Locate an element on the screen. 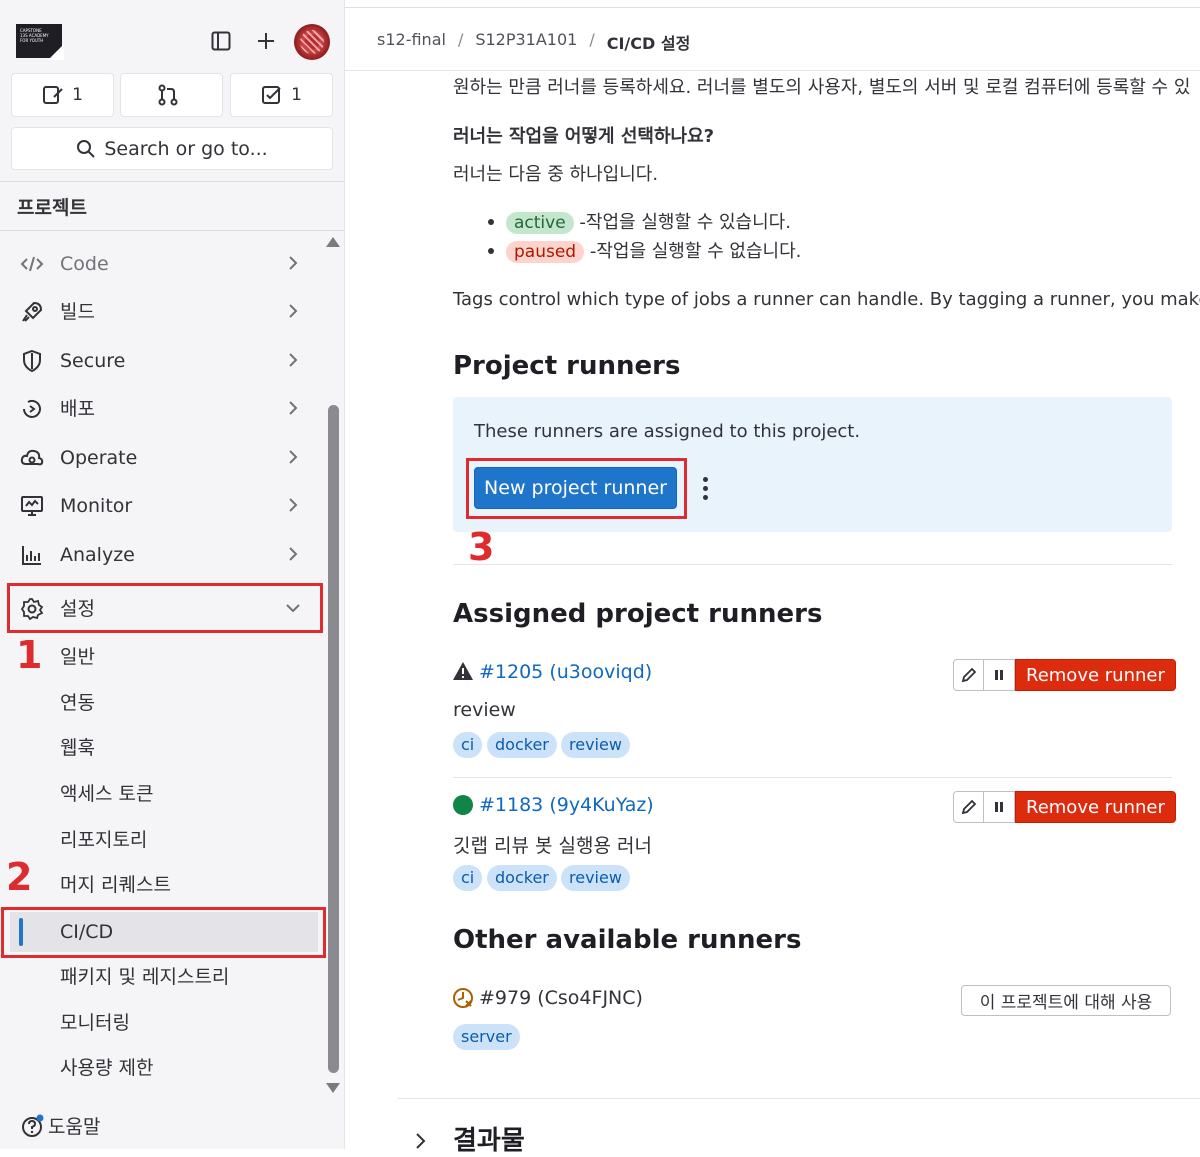 Image resolution: width=1200 pixels, height=1157 pixels. sub-item-label: 연동 is located at coordinates (77, 703).